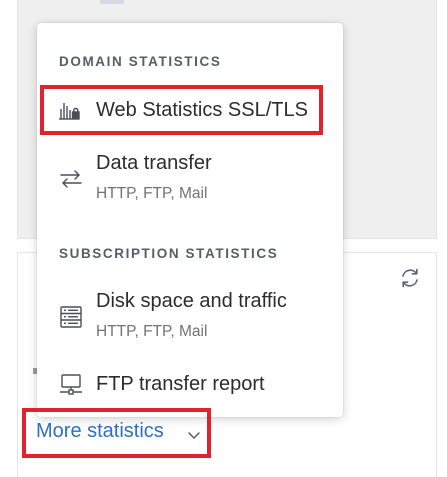 The width and height of the screenshot is (447, 477). What do you see at coordinates (410, 278) in the screenshot?
I see `refresh-icon` at bounding box center [410, 278].